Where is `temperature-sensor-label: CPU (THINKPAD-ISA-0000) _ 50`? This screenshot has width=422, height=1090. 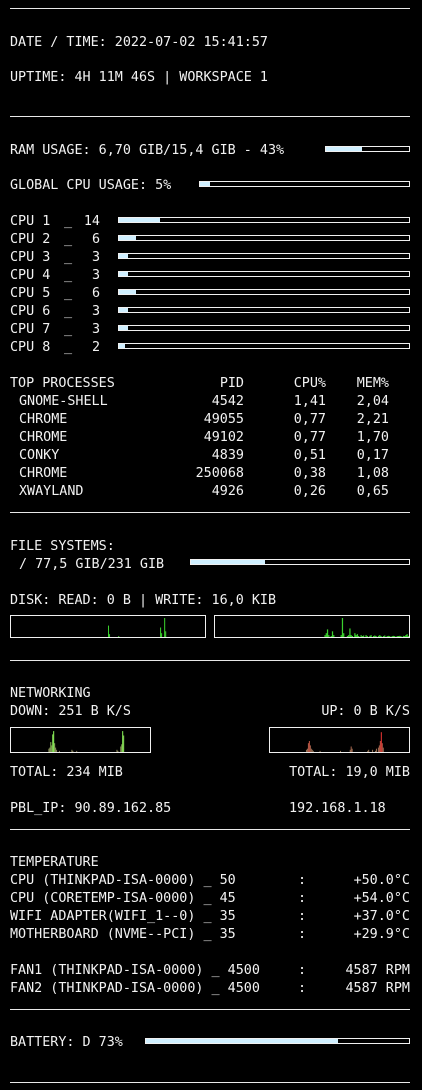
temperature-sensor-label: CPU (THINKPAD-ISA-0000) _ 50 is located at coordinates (123, 880).